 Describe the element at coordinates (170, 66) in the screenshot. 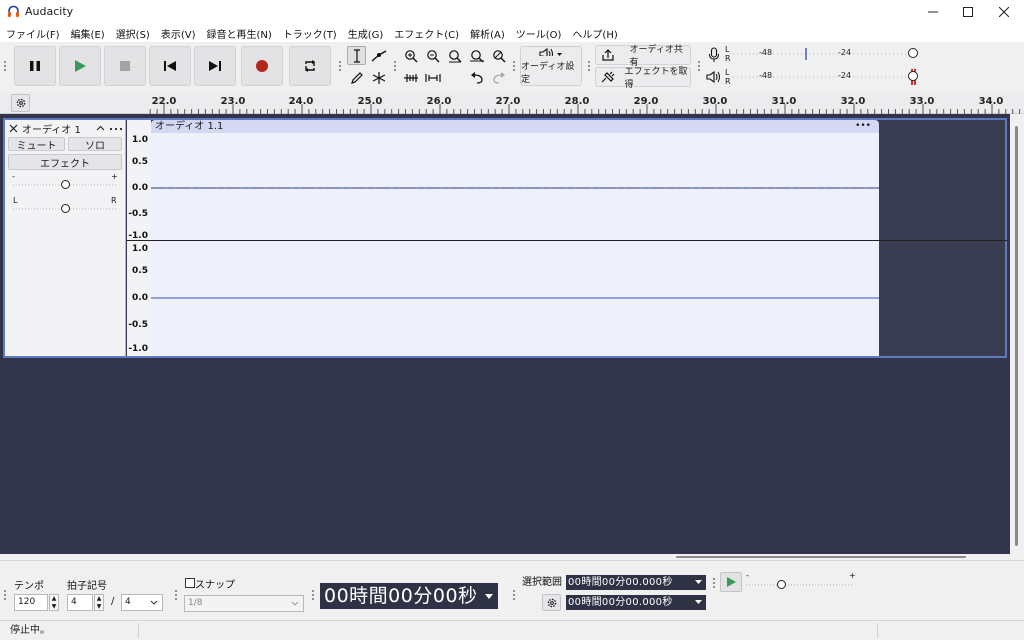

I see `skip-to-start-button` at that location.